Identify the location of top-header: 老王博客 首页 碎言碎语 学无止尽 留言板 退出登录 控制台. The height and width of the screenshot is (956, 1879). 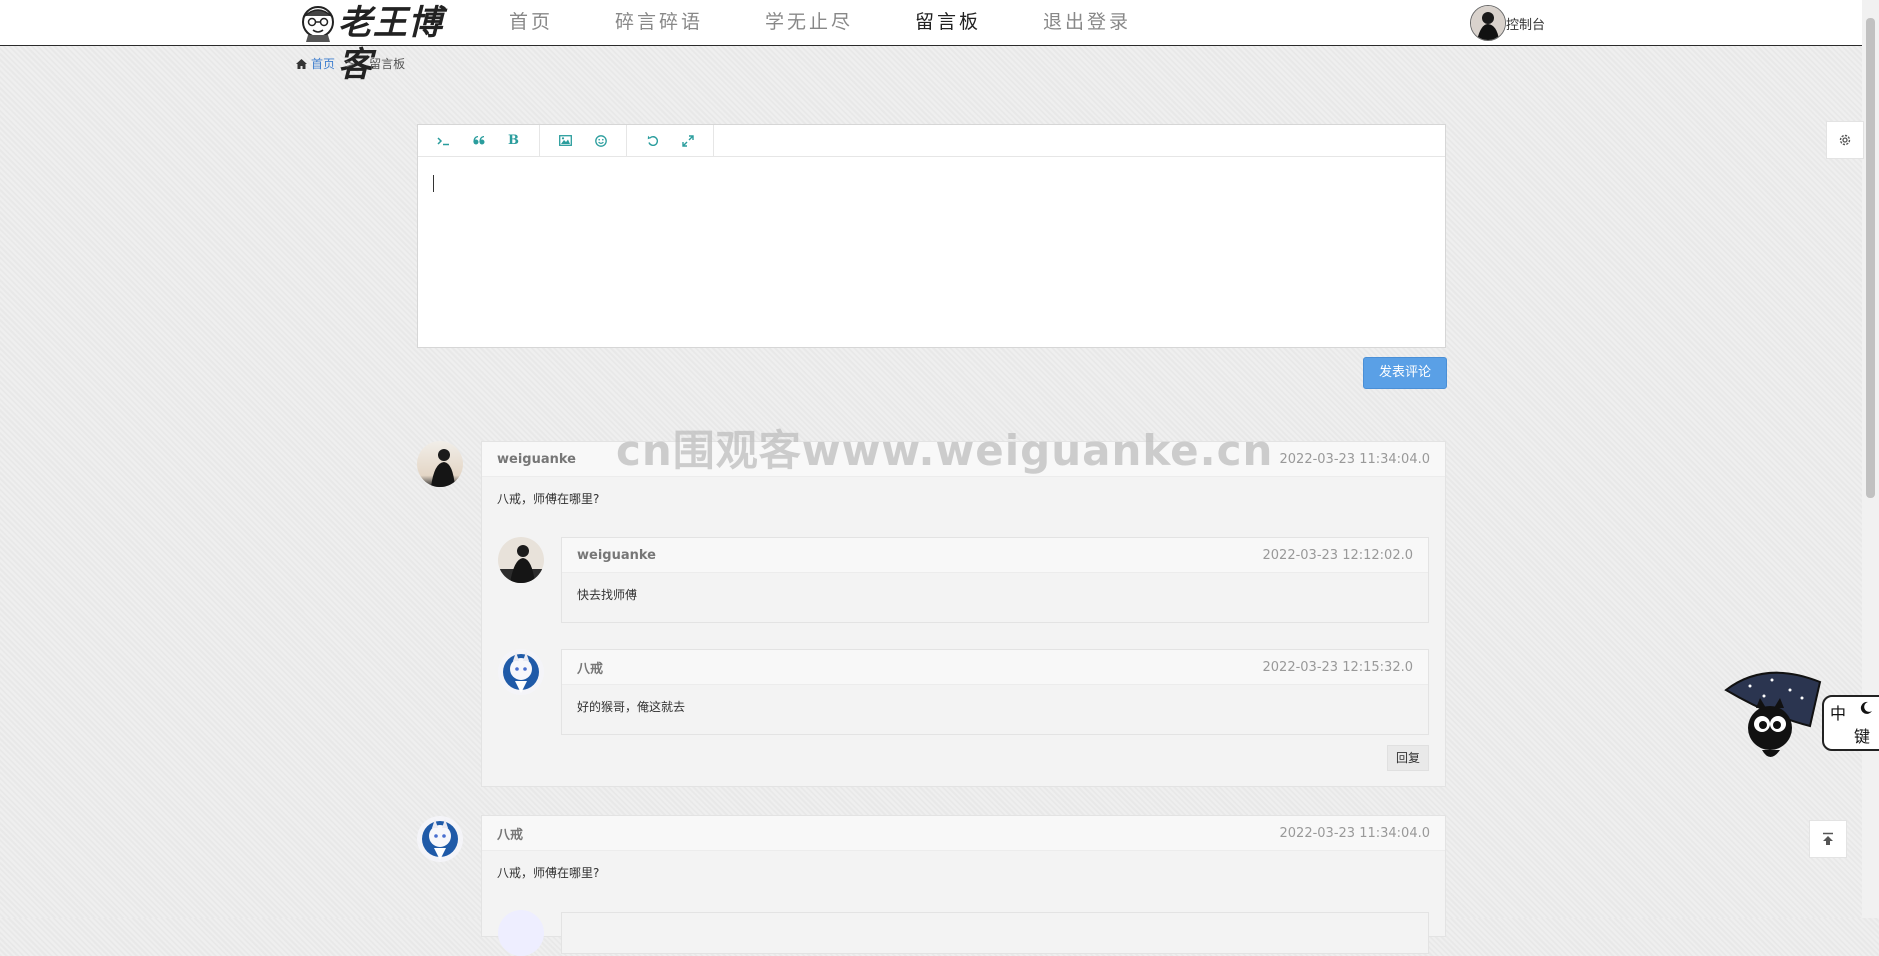
(931, 42).